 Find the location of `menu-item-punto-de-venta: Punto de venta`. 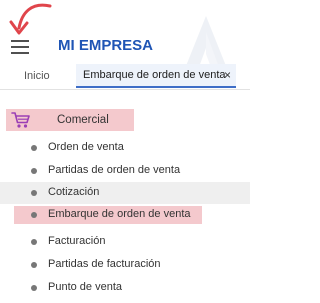

menu-item-punto-de-venta: Punto de venta is located at coordinates (67, 288).